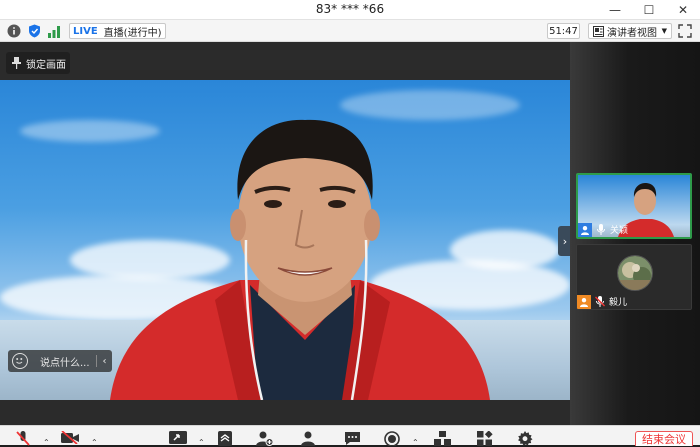  What do you see at coordinates (16, 63) in the screenshot?
I see `pin-icon` at bounding box center [16, 63].